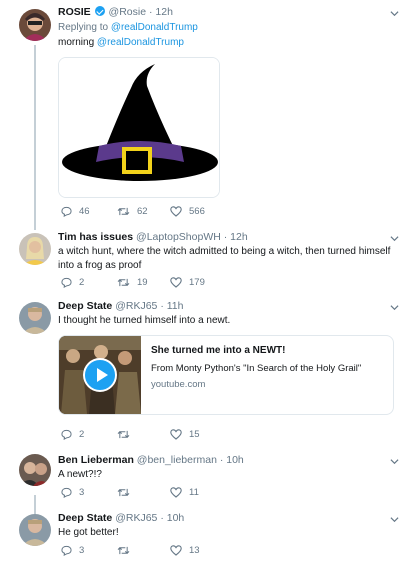  I want to click on card-thumbnail, so click(100, 375).